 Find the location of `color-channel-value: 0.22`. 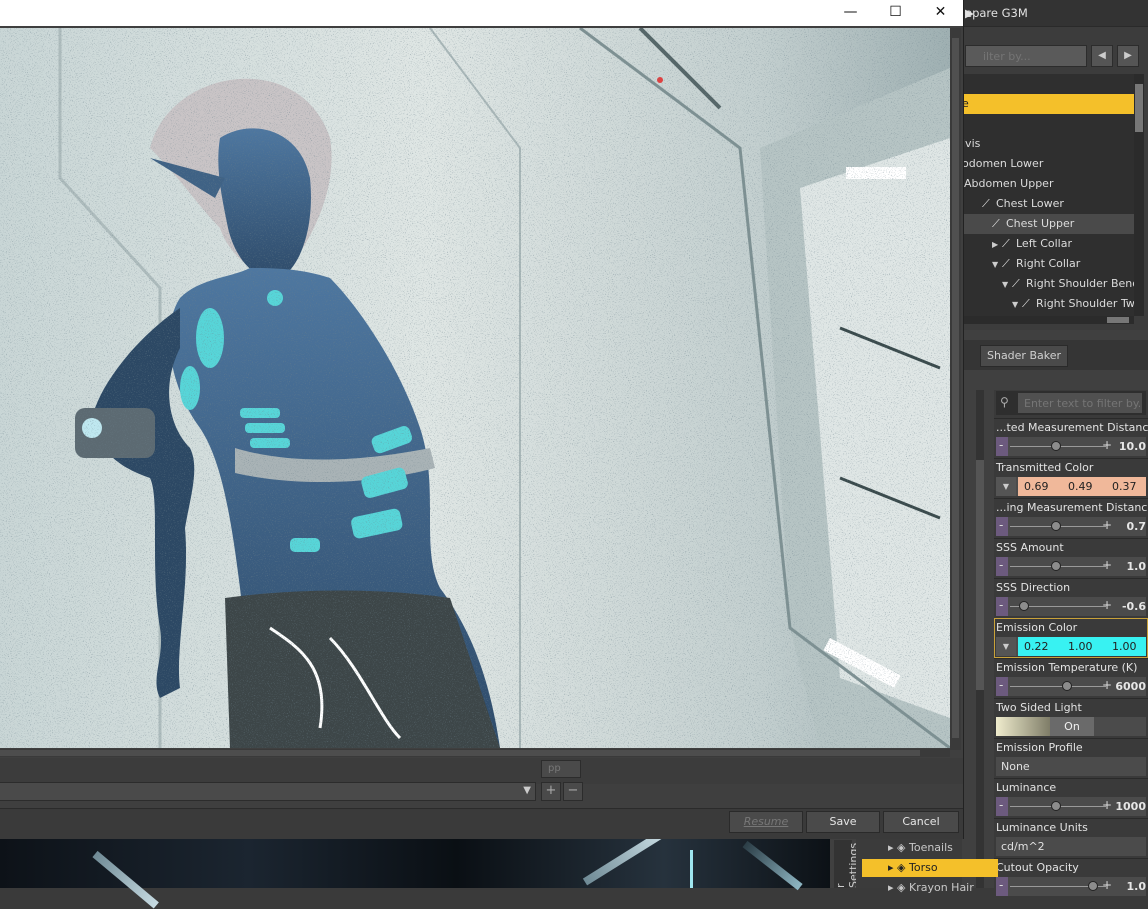

color-channel-value: 0.22 is located at coordinates (1036, 646).